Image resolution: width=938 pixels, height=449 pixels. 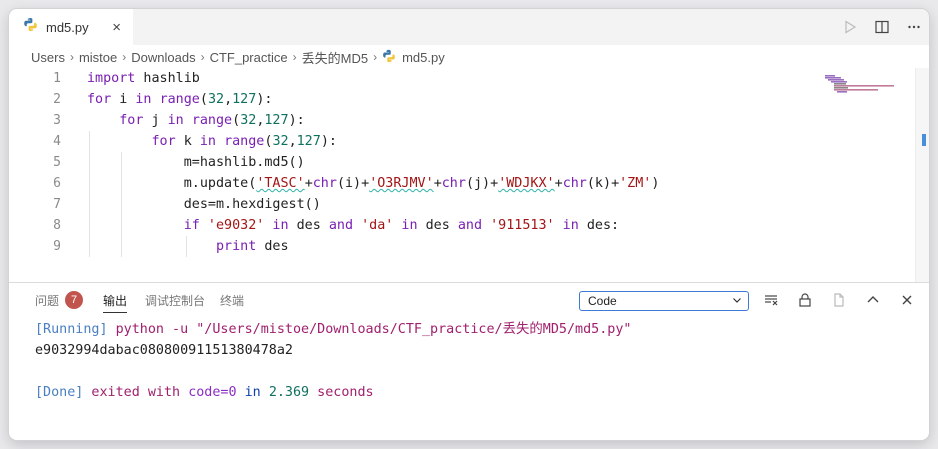 What do you see at coordinates (280, 183) in the screenshot?
I see `string: 'TASC'` at bounding box center [280, 183].